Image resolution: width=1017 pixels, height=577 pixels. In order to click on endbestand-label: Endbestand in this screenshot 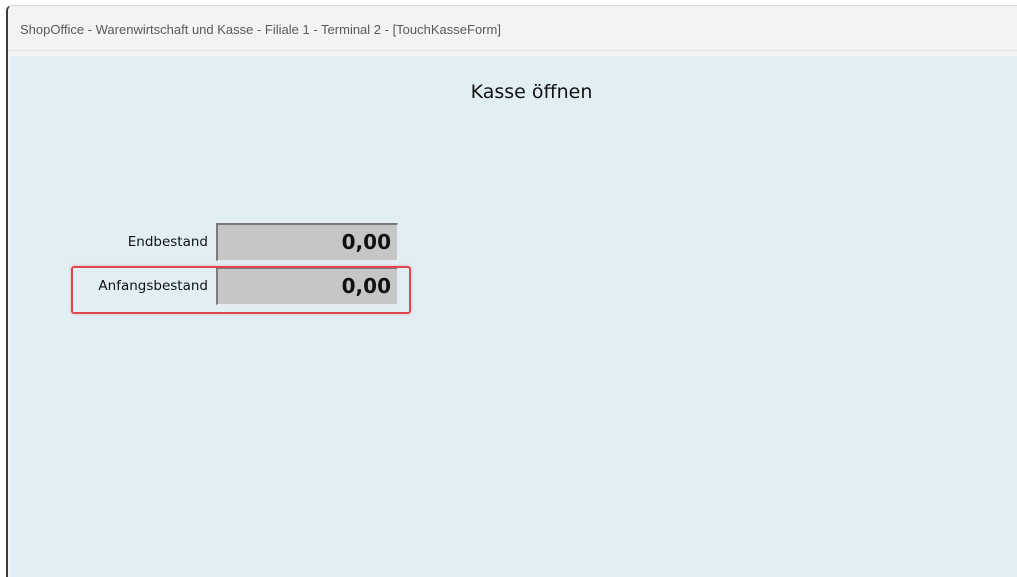, I will do `click(167, 242)`.